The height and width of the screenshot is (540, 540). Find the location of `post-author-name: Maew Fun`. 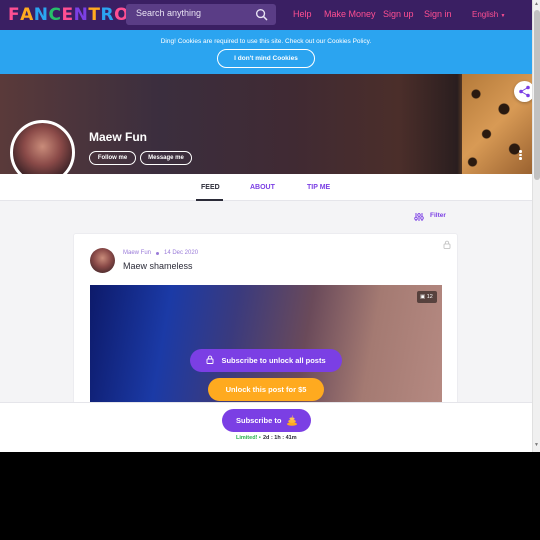

post-author-name: Maew Fun is located at coordinates (137, 253).